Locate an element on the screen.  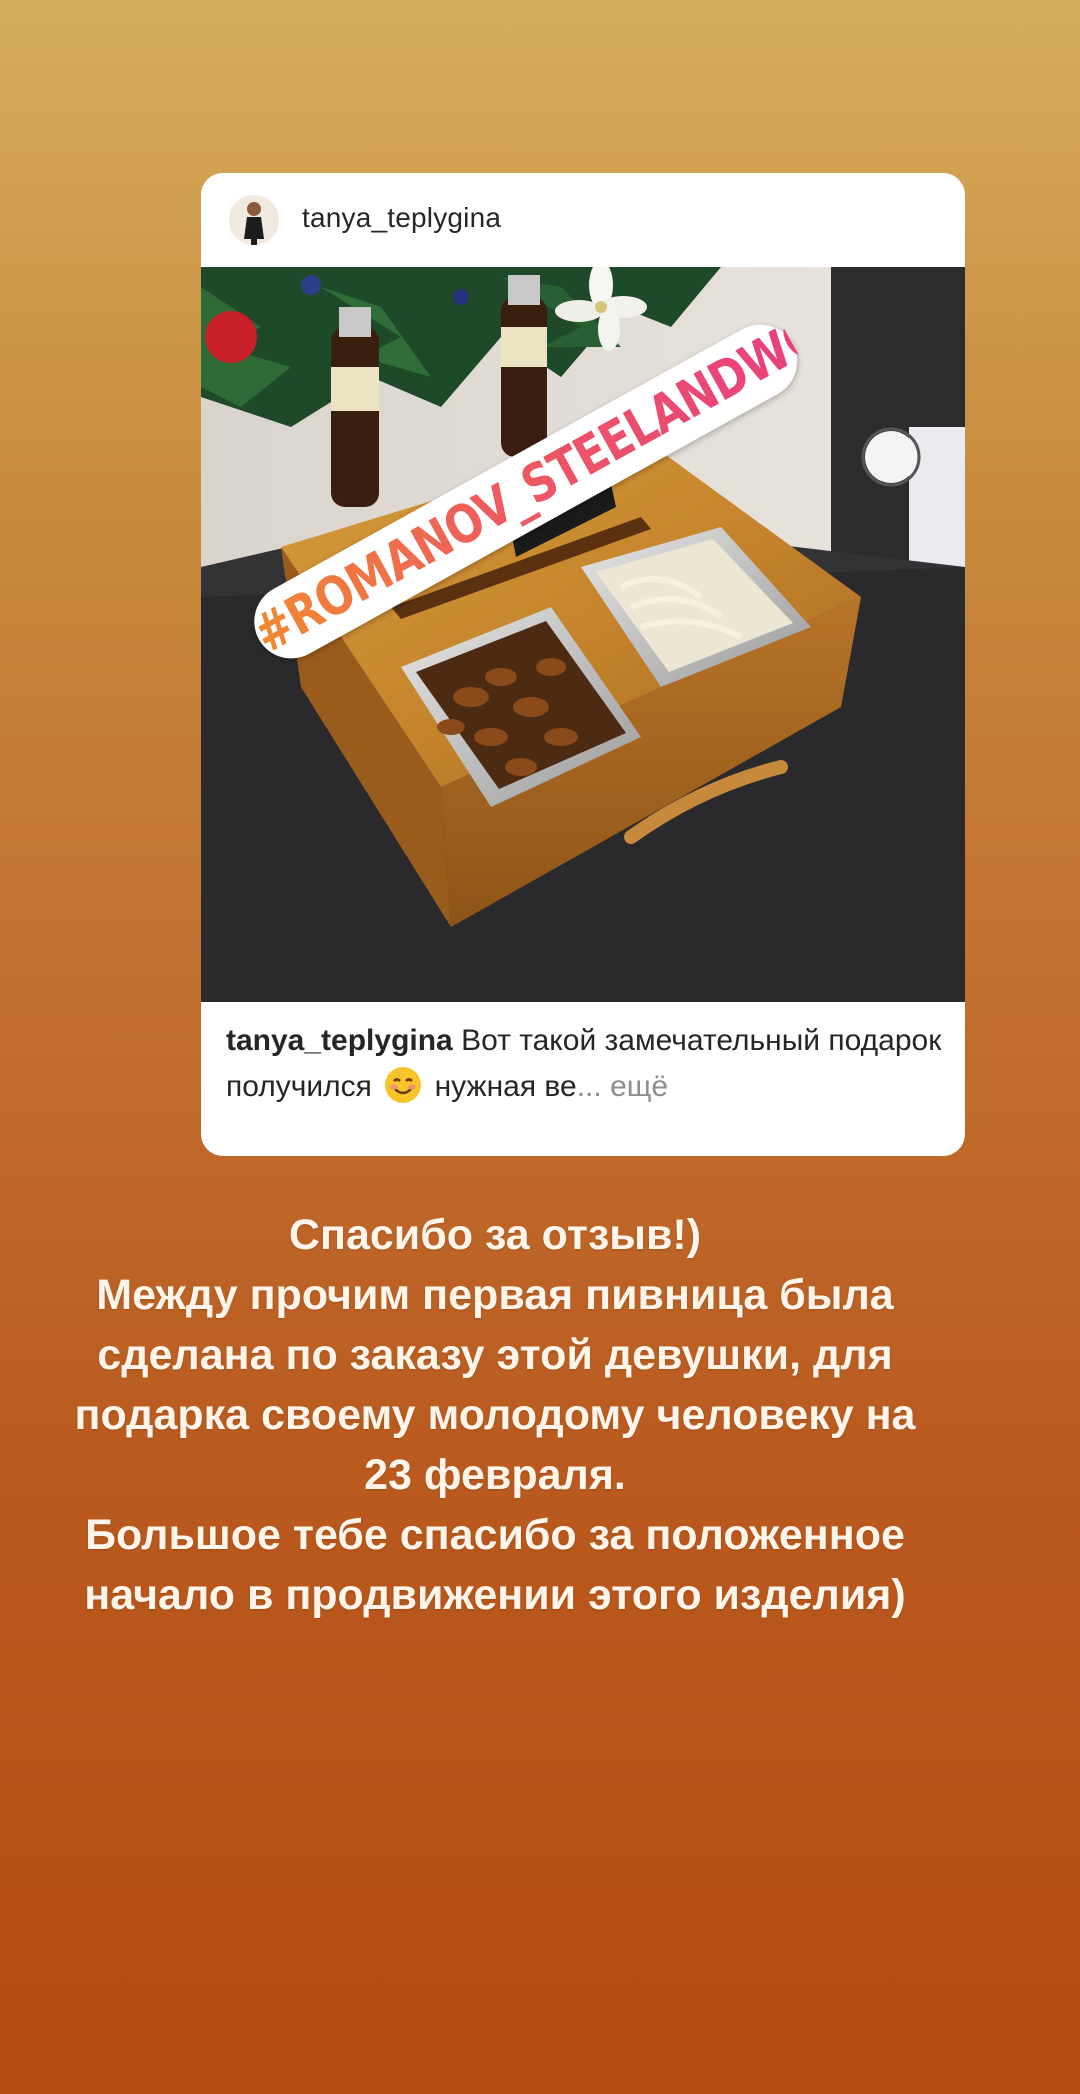
post-header: tanya_teplygina is located at coordinates (583, 220).